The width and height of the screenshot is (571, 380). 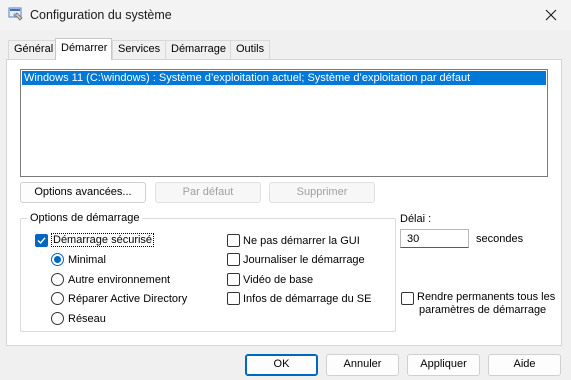 What do you see at coordinates (307, 298) in the screenshot?
I see `os-boot-info-label: Infos de démarrage du SE` at bounding box center [307, 298].